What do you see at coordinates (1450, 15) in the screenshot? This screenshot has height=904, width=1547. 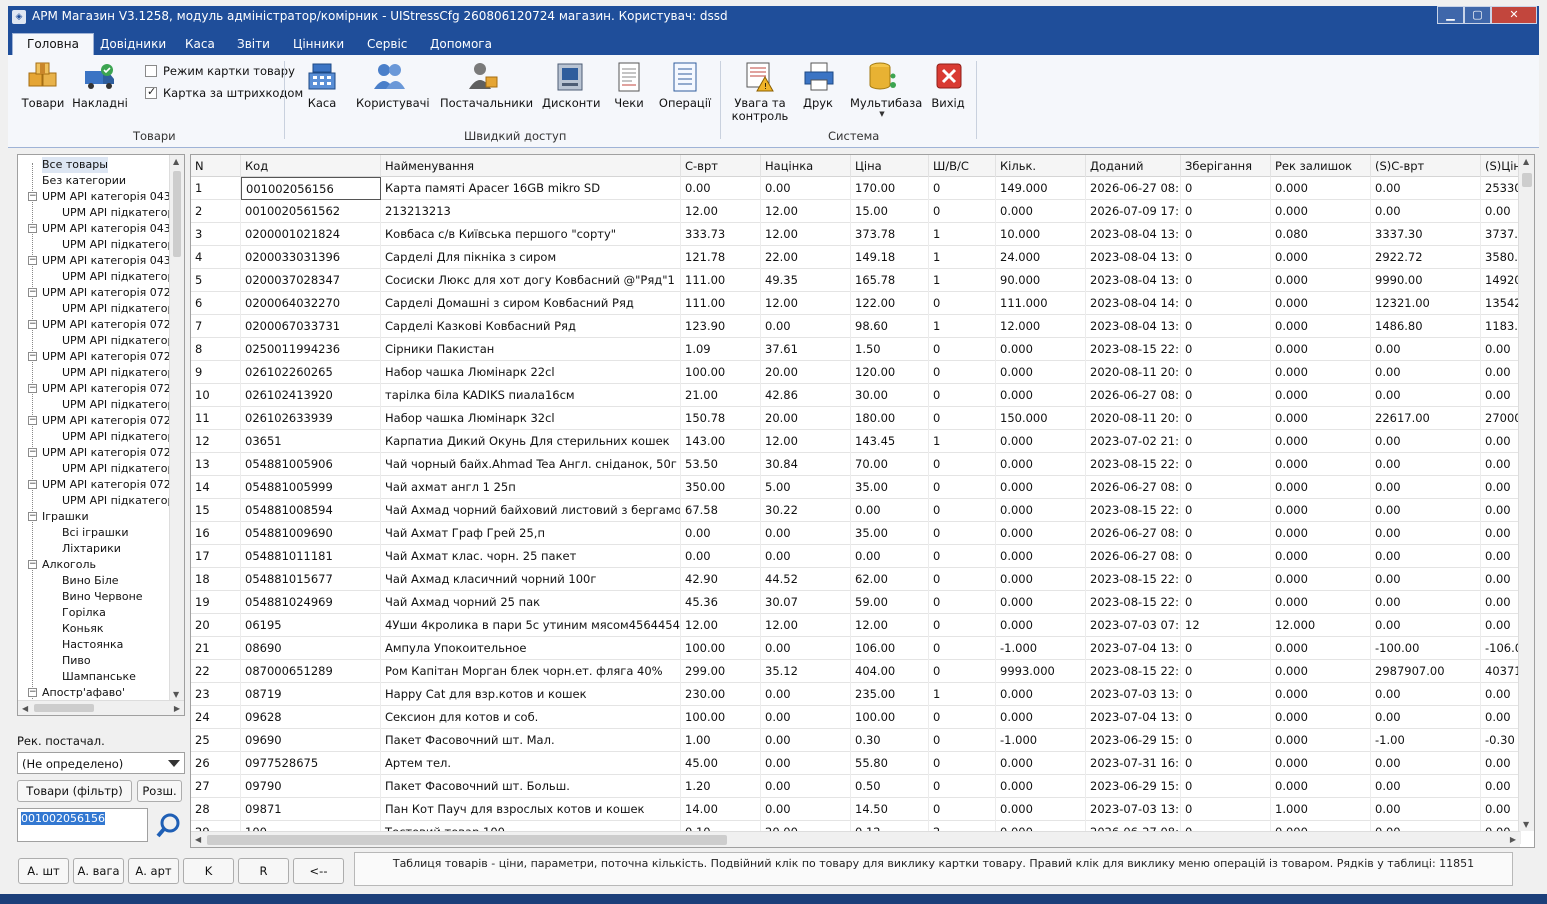 I see `minimize-button: ▁` at bounding box center [1450, 15].